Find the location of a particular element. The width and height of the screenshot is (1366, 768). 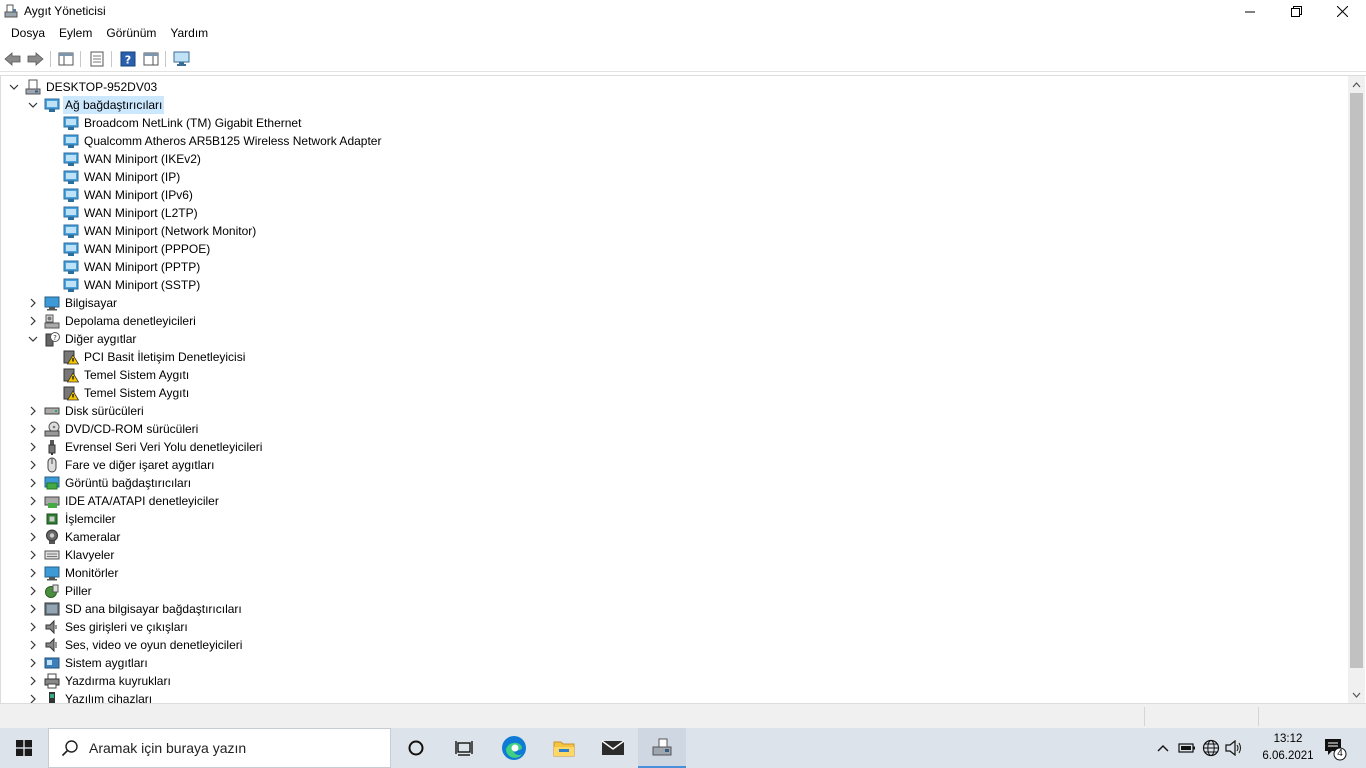

task-view-icon is located at coordinates (464, 748).